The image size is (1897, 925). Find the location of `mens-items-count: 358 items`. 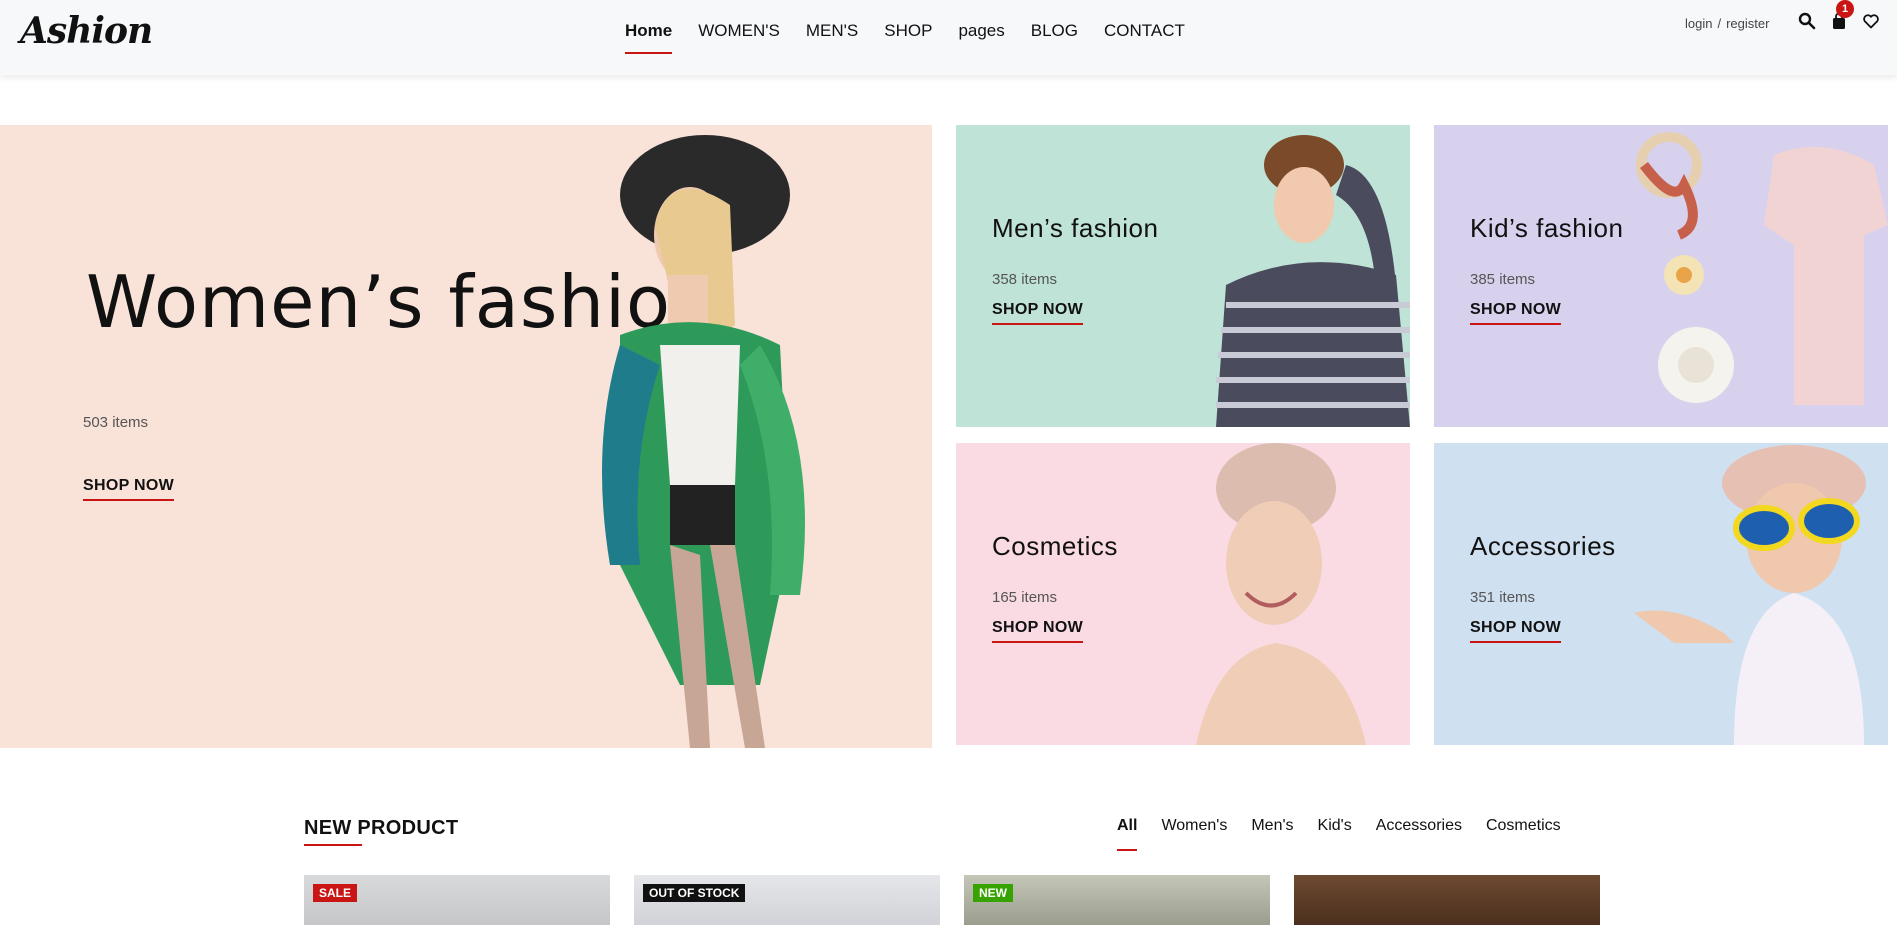

mens-items-count: 358 items is located at coordinates (1025, 279).